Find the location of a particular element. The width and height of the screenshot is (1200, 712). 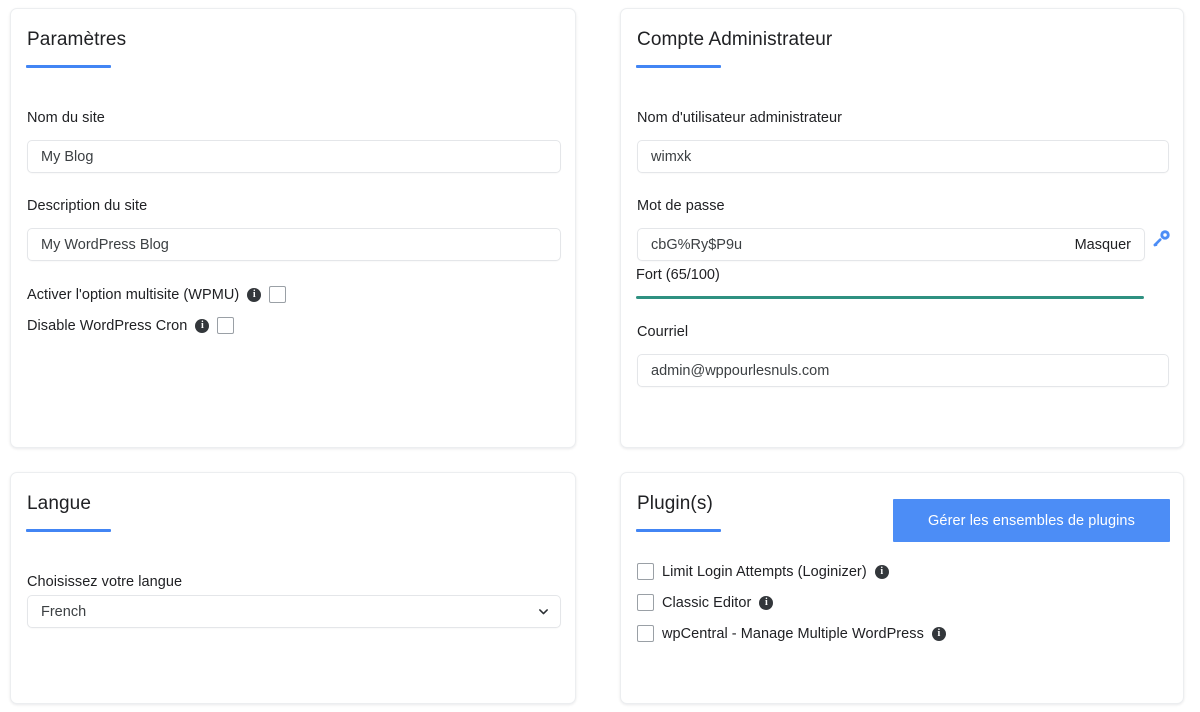

key-icon is located at coordinates (1161, 239).